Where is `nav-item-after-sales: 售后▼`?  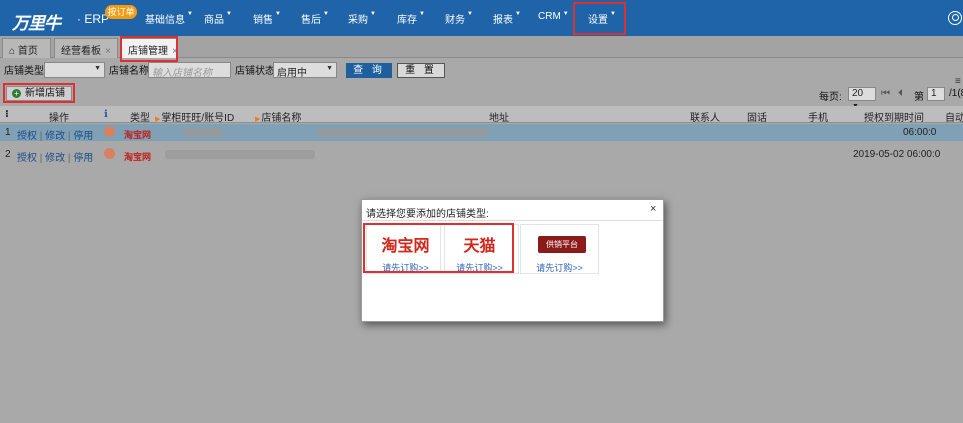
nav-item-after-sales: 售后▼ is located at coordinates (315, 18).